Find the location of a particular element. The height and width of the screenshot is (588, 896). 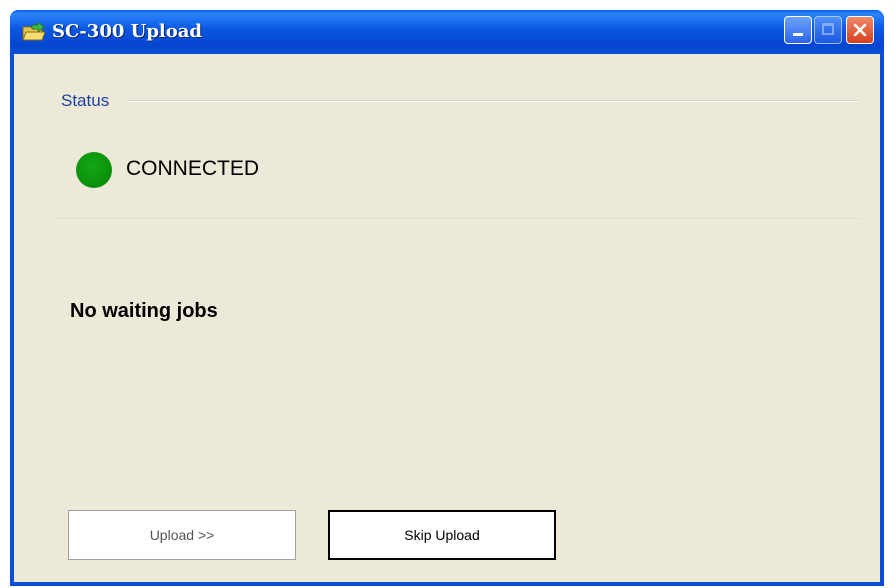

folder-arrow-icon is located at coordinates (34, 31).